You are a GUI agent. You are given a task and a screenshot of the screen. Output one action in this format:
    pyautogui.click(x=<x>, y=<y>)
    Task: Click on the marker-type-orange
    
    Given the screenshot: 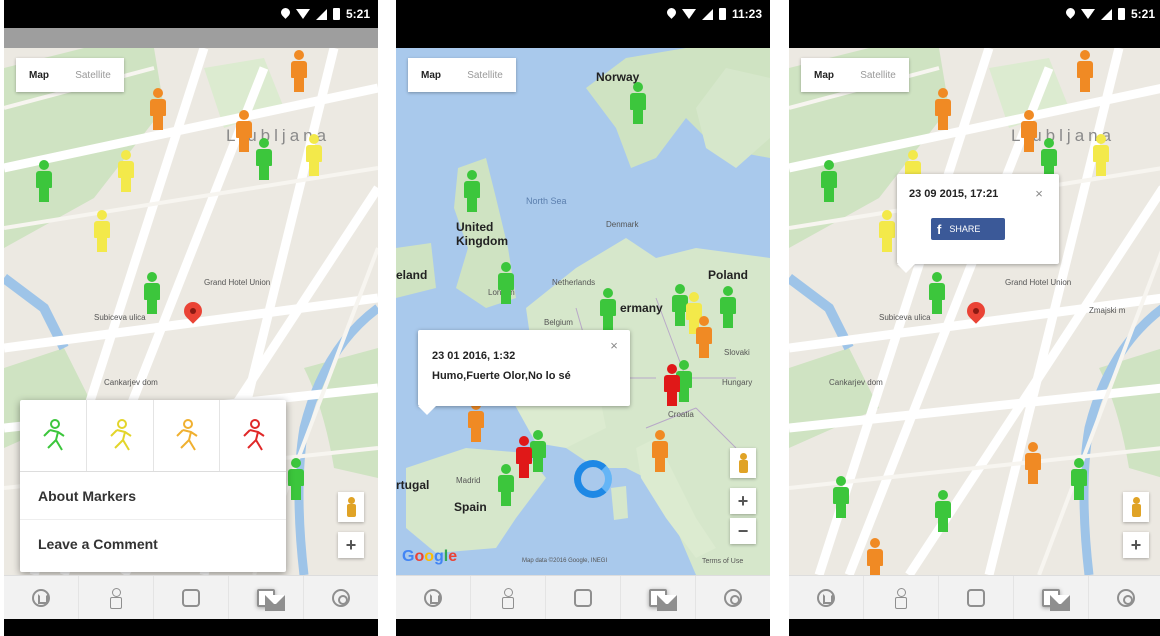 What is the action you would take?
    pyautogui.click(x=187, y=435)
    